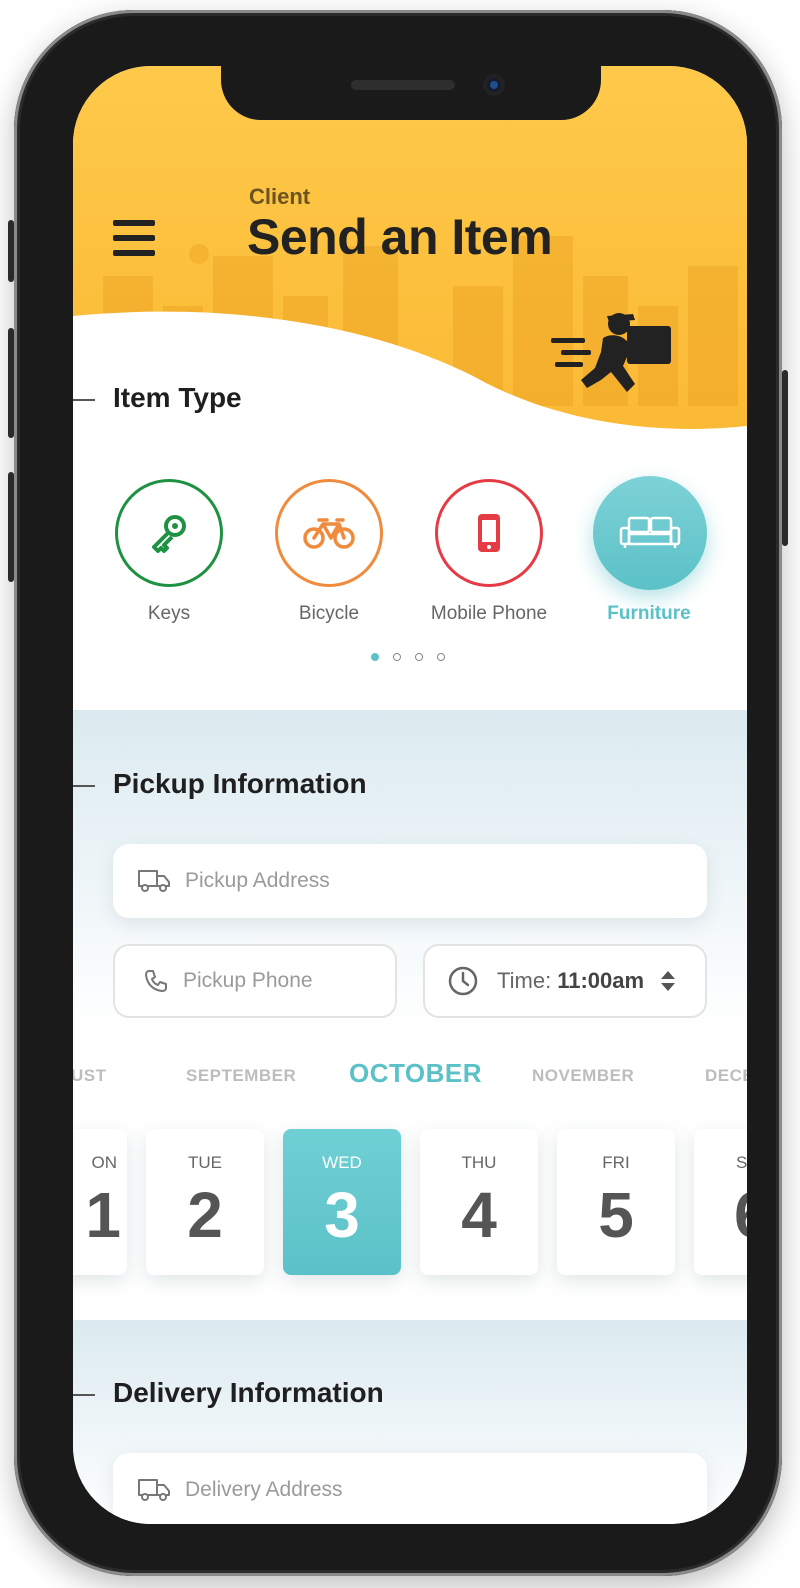  I want to click on sofa-icon, so click(650, 532).